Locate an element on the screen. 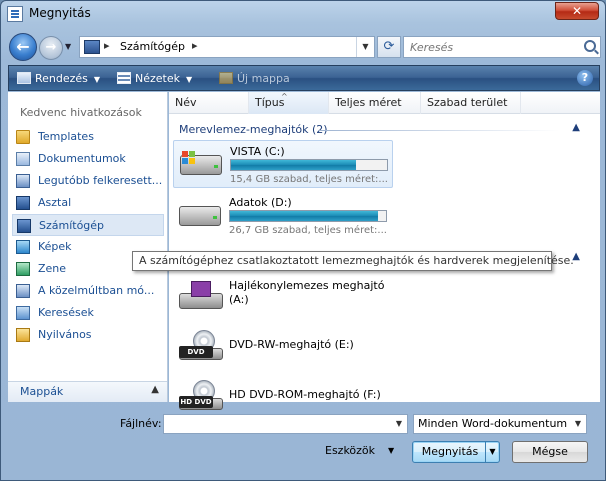 The image size is (606, 481). floppy-drive-icon is located at coordinates (201, 296).